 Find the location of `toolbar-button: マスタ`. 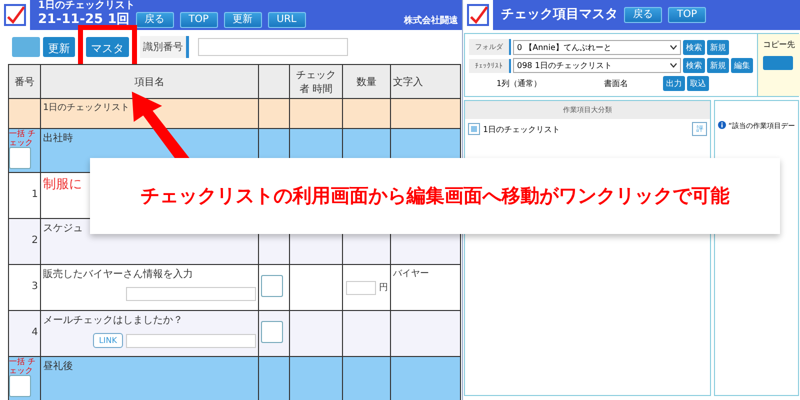

toolbar-button: マスタ is located at coordinates (107, 47).